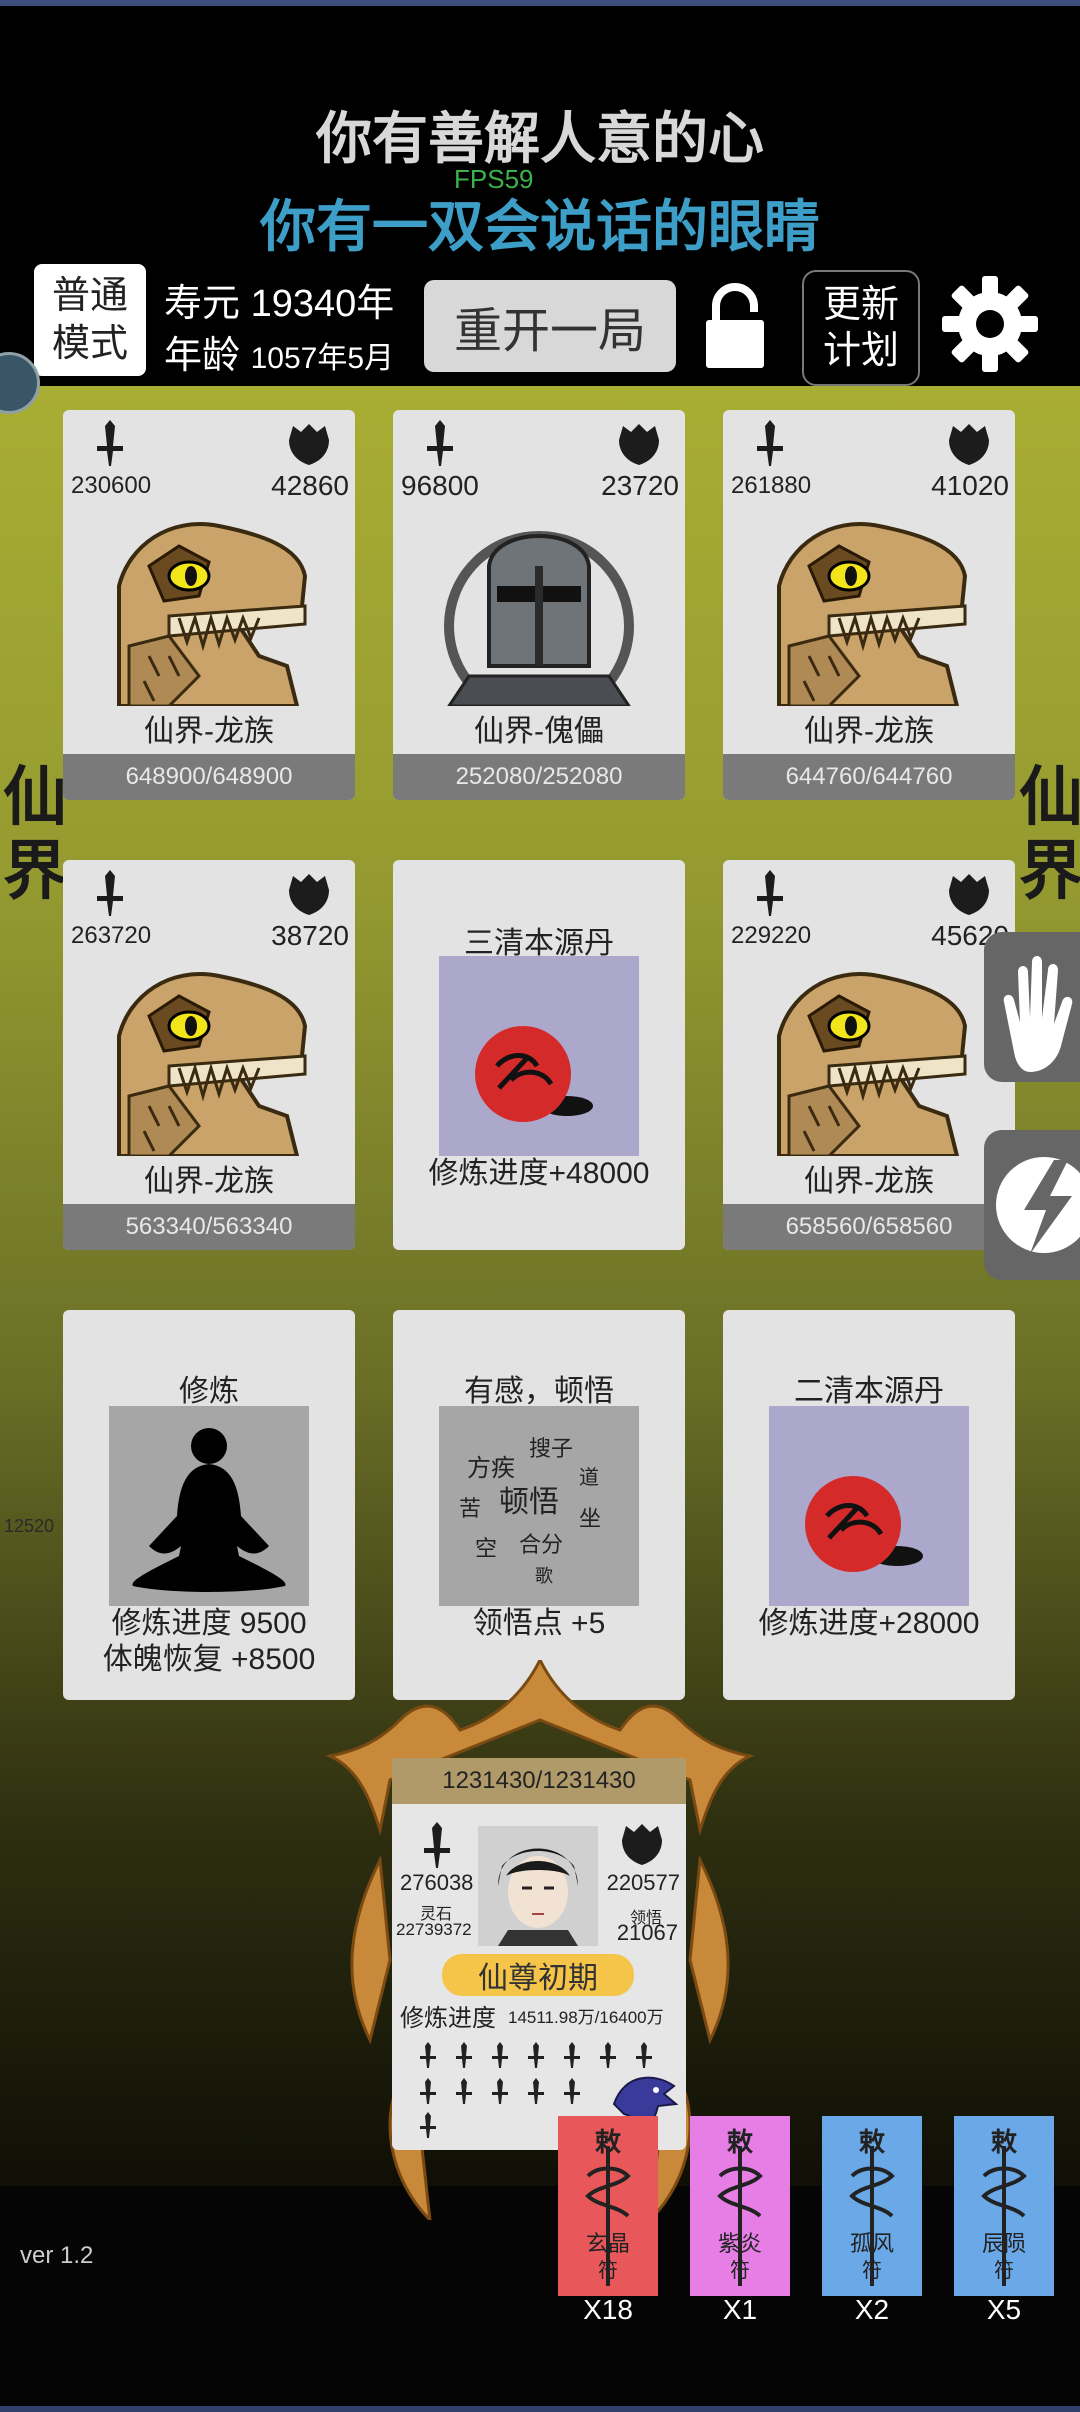 Image resolution: width=1080 pixels, height=2412 pixels. Describe the element at coordinates (643, 1882) in the screenshot. I see `player-defense: 220577` at that location.